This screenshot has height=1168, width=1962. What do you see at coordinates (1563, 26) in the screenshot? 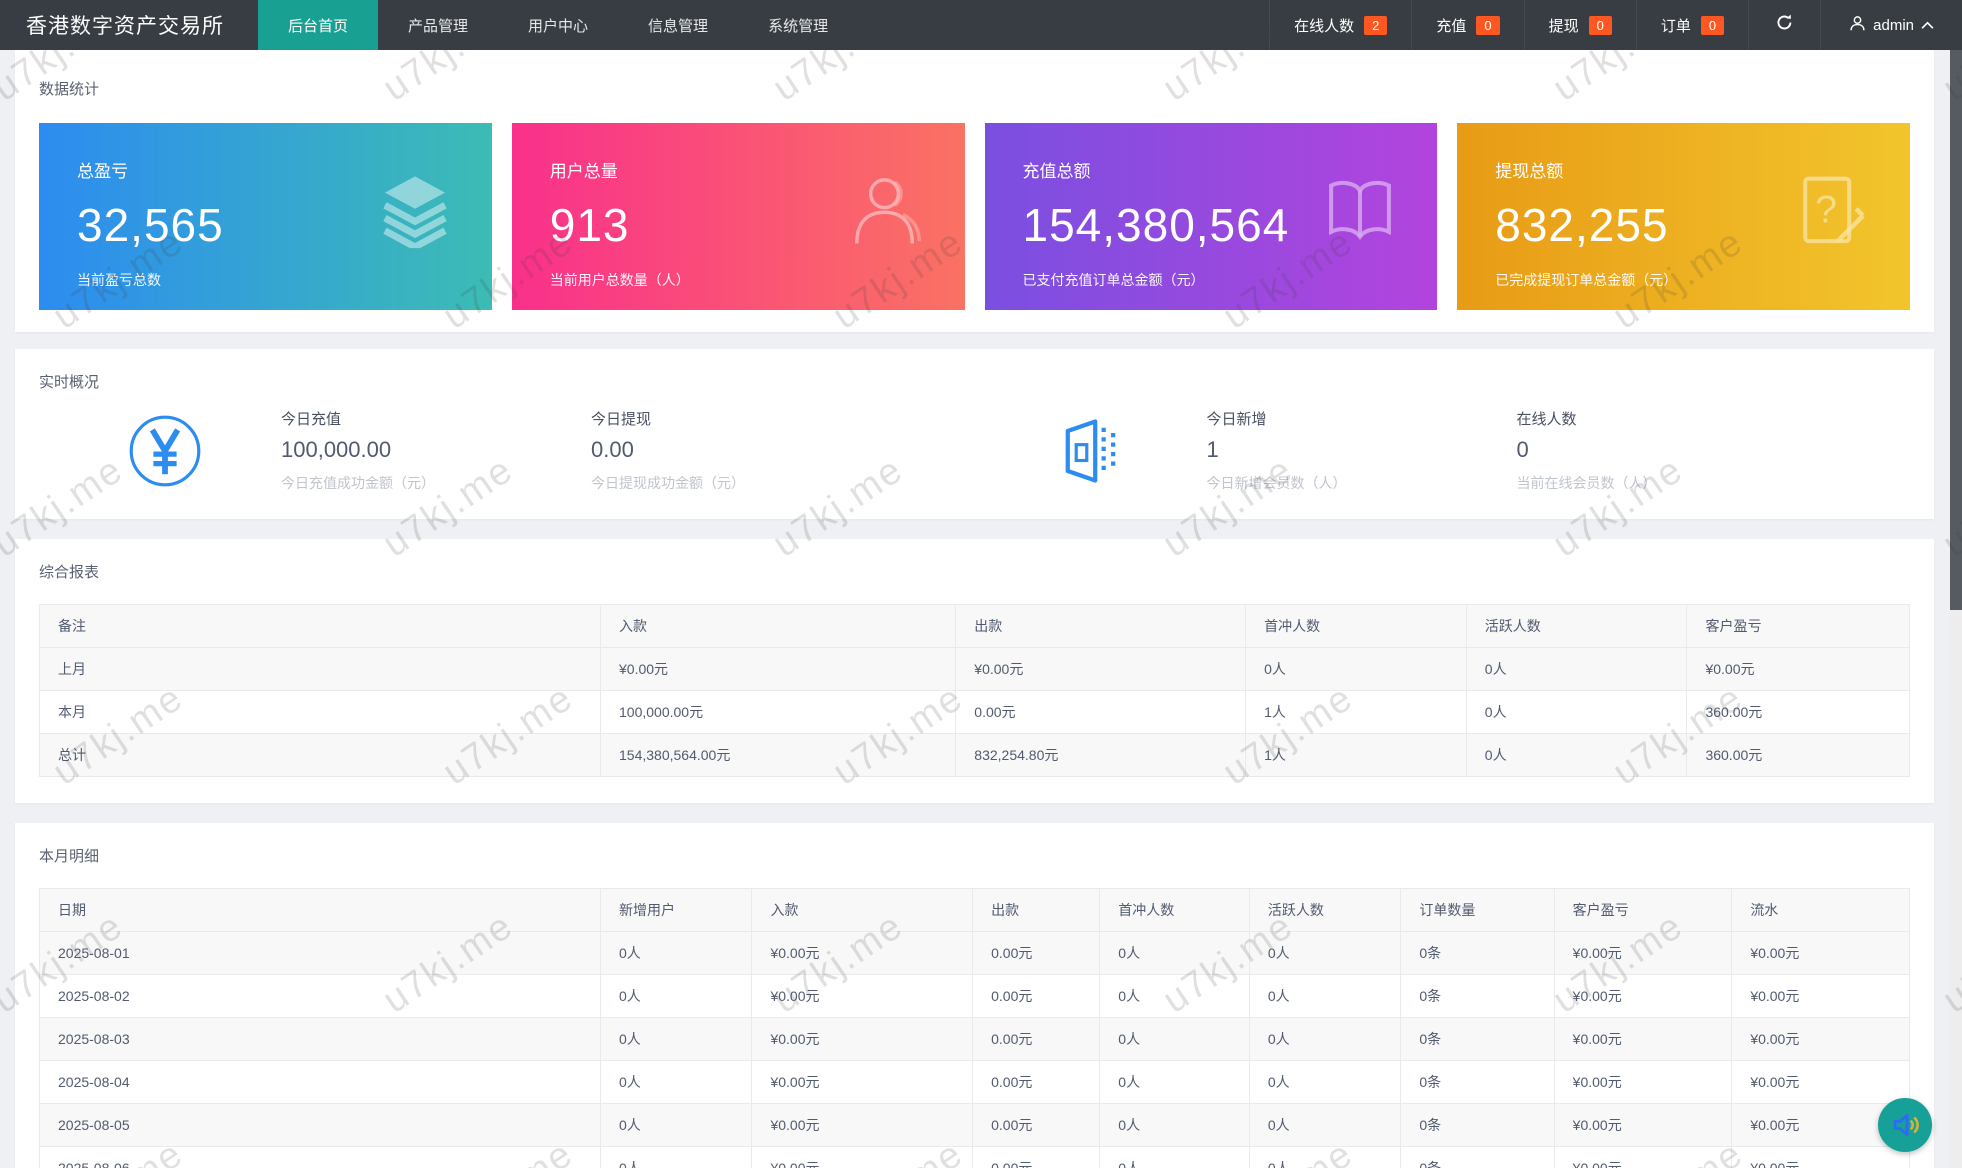
I see `nav-status-withdraw-label: 提现` at bounding box center [1563, 26].